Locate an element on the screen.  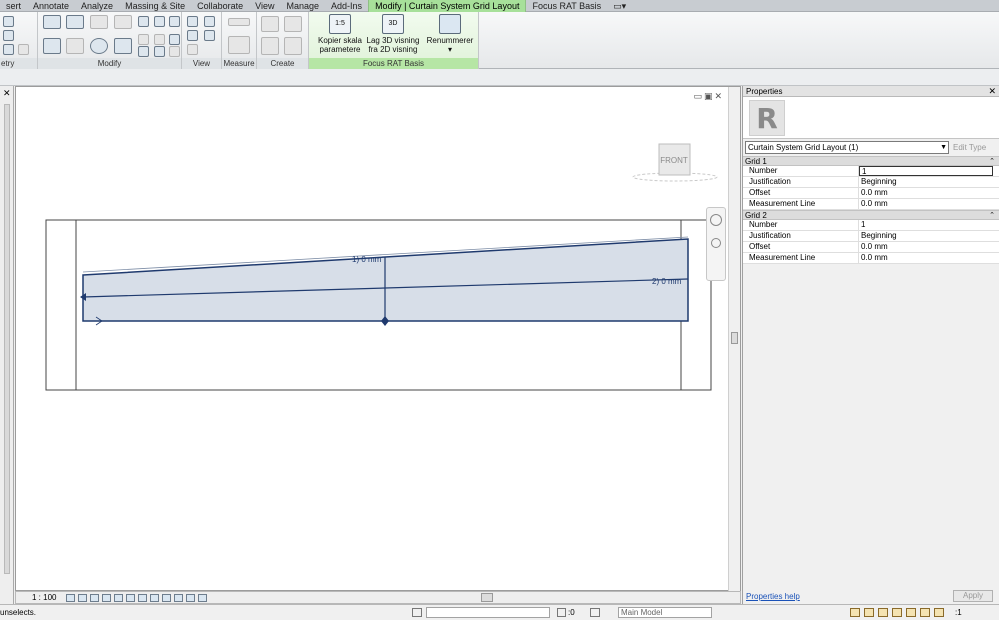
hide-icon is located at coordinates (192, 49).